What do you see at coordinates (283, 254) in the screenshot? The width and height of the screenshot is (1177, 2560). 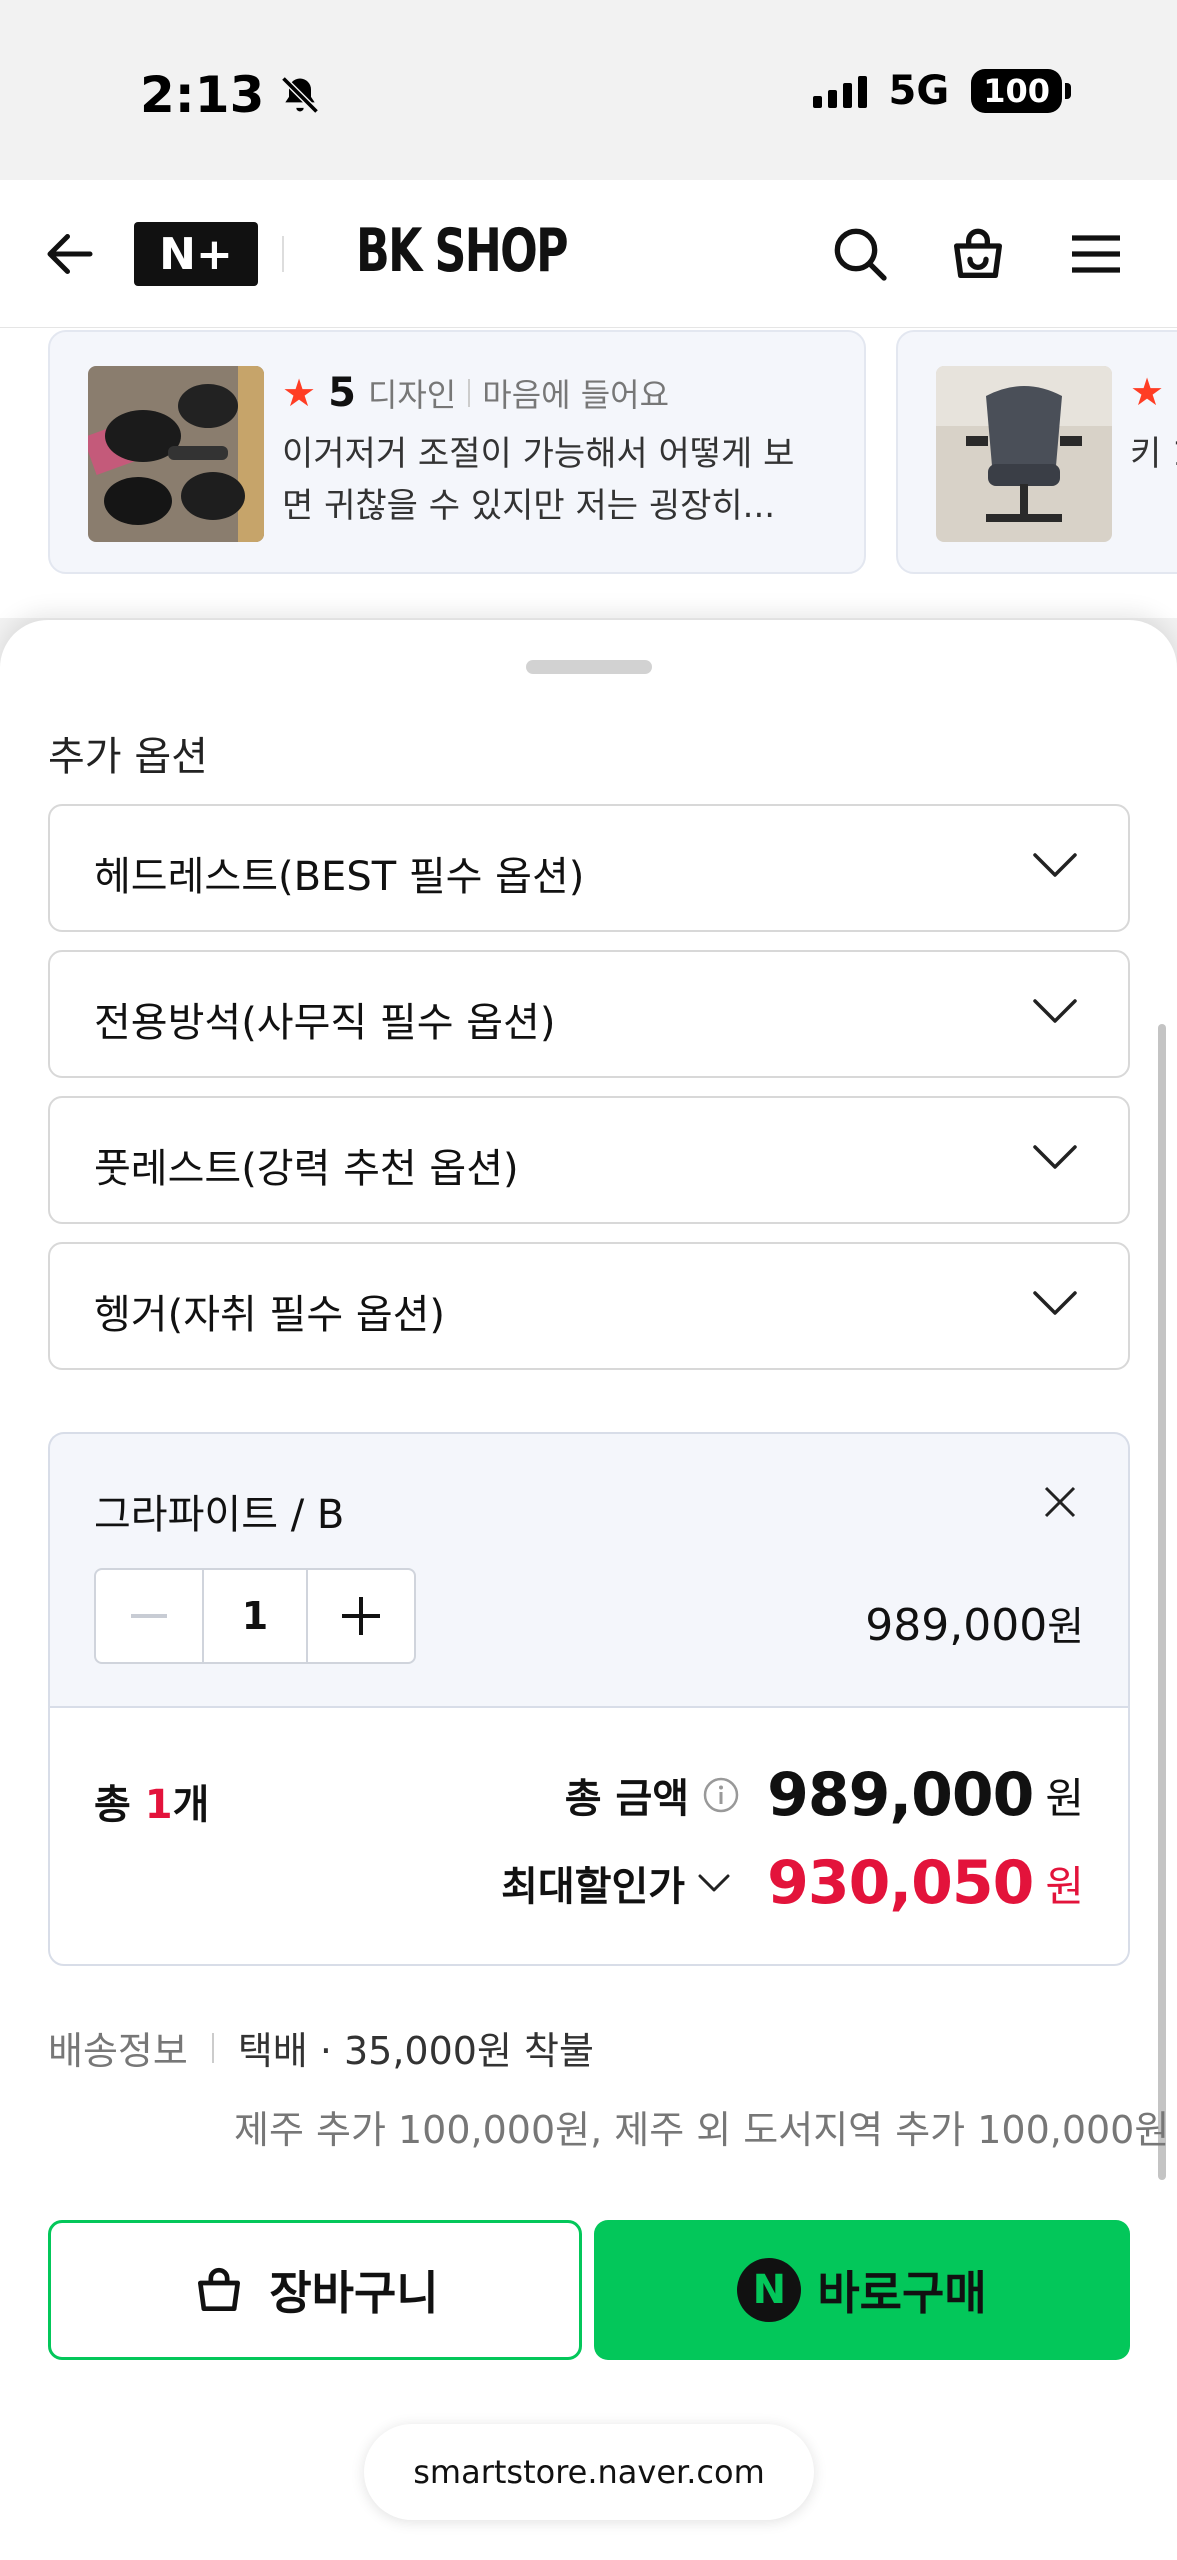 I see `header-divider` at bounding box center [283, 254].